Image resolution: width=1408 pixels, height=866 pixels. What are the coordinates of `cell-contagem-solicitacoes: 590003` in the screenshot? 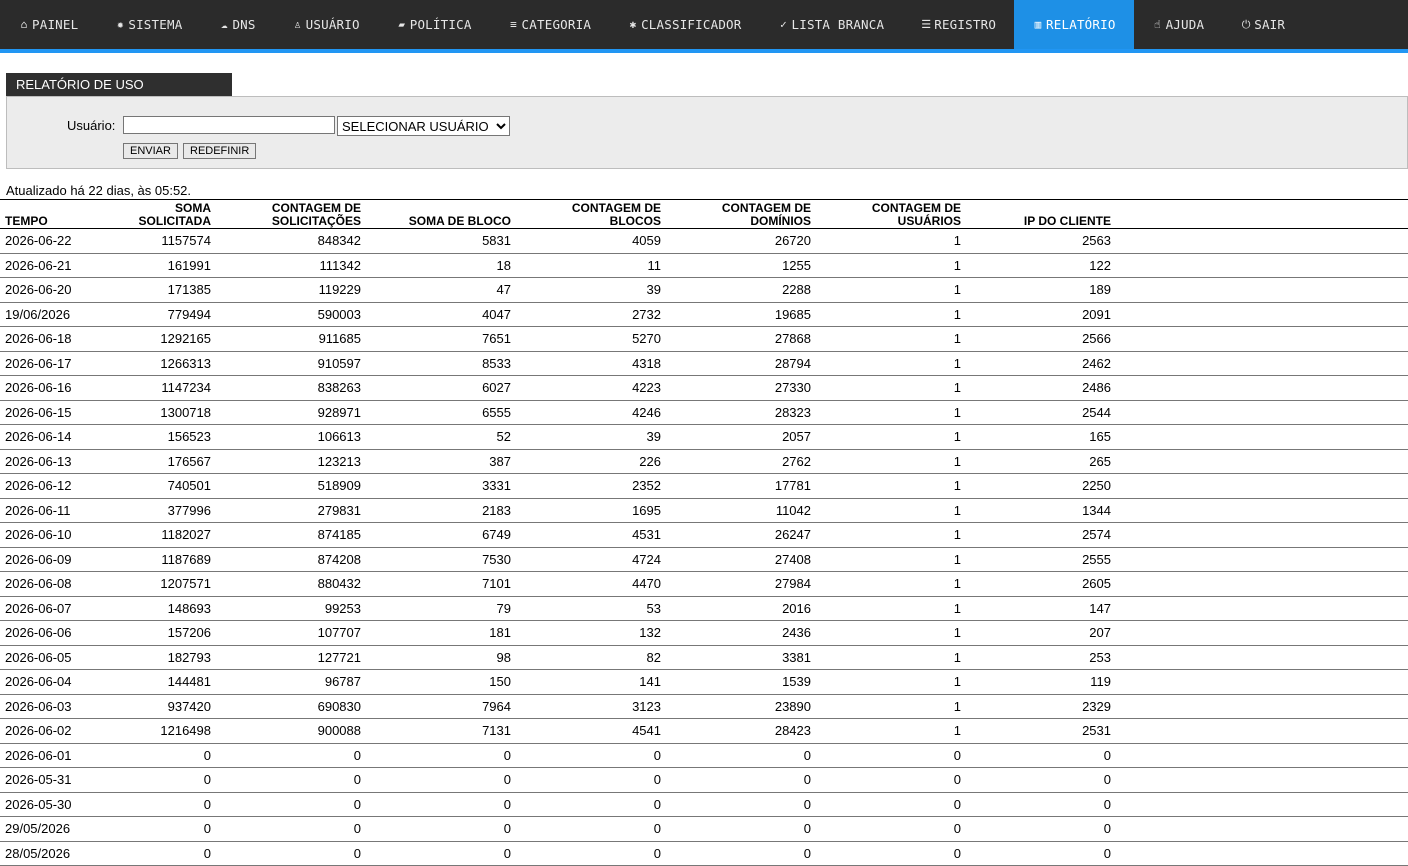 It's located at (291, 314).